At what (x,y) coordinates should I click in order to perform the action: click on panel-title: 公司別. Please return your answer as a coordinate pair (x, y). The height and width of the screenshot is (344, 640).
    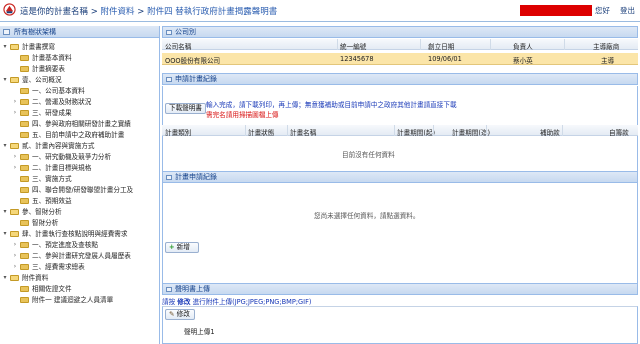
    Looking at the image, I should click on (185, 32).